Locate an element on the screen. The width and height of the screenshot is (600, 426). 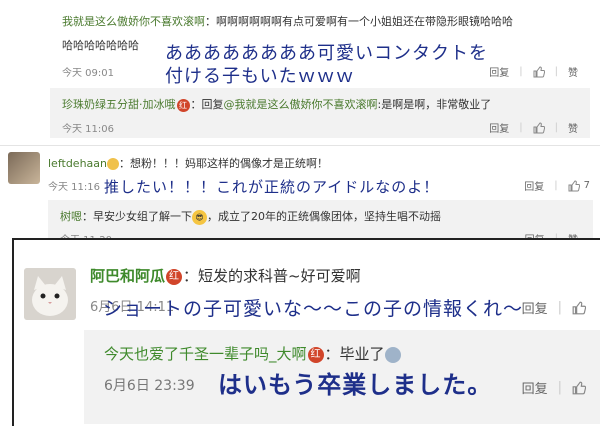
comment-2-reply-button: 回复 is located at coordinates (534, 185).